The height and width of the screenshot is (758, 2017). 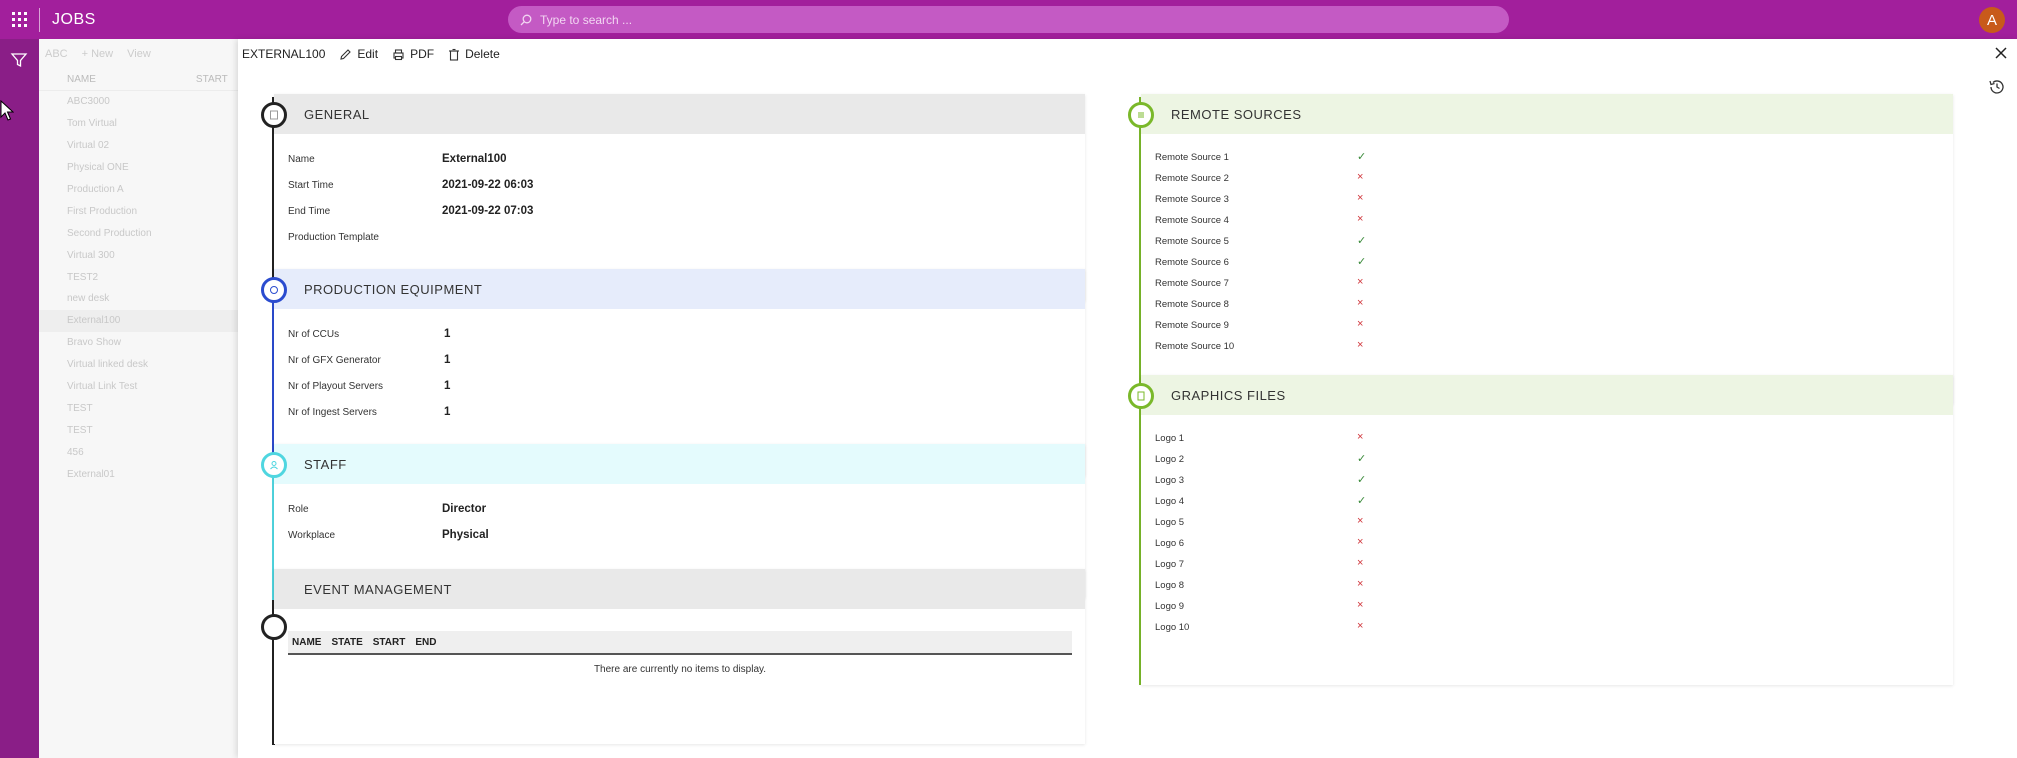 I want to click on pdf-button: PDF, so click(x=413, y=54).